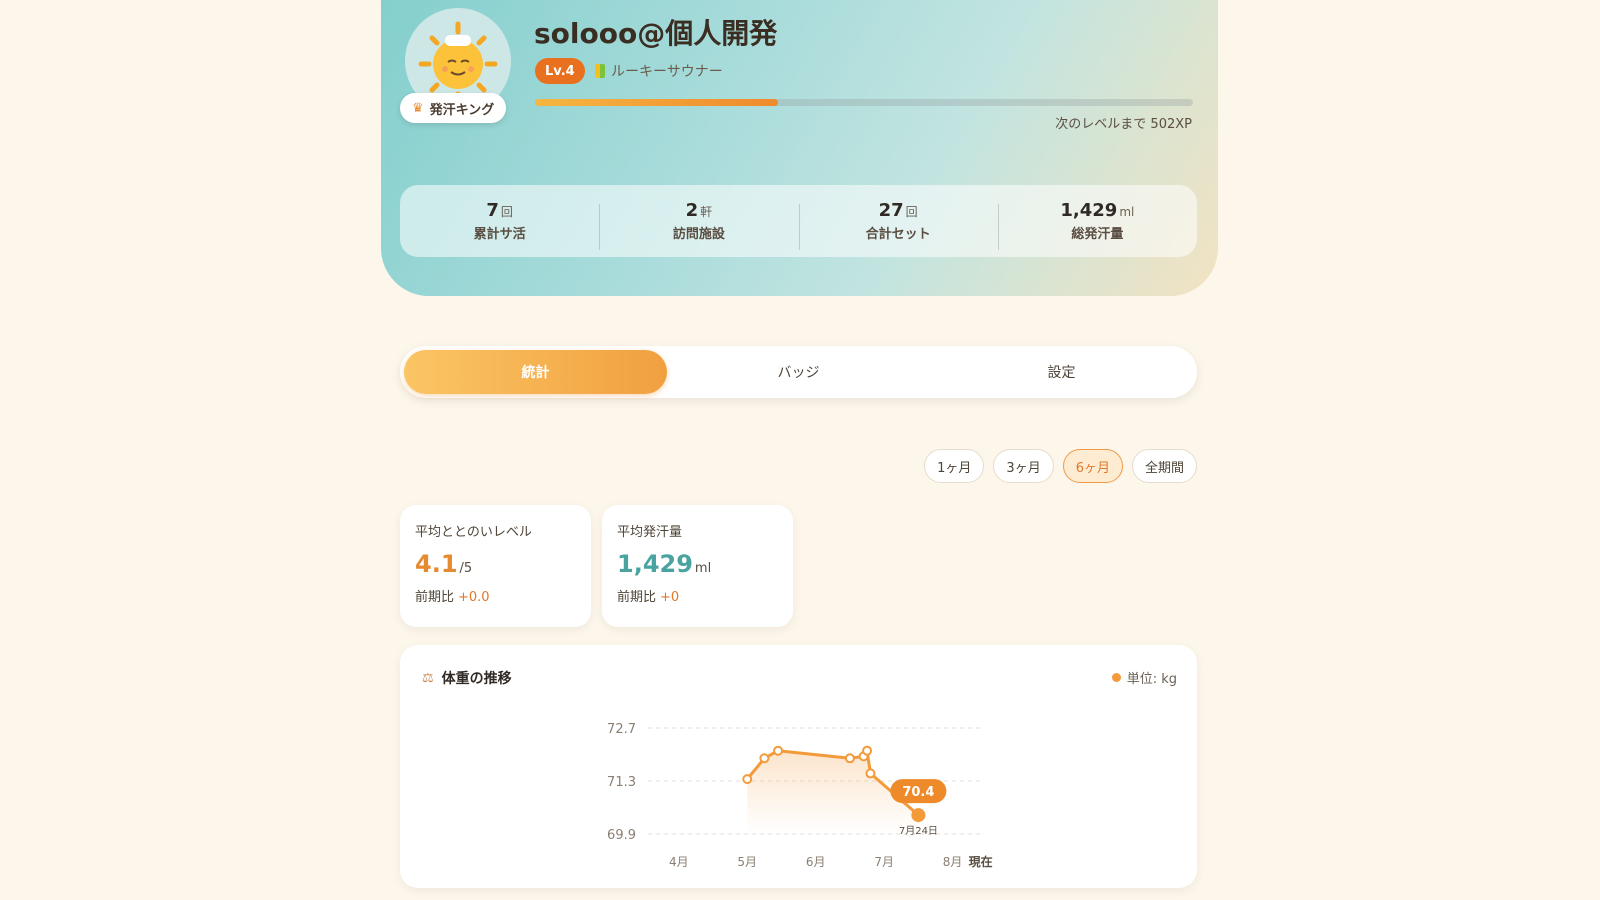 Image resolution: width=1600 pixels, height=900 pixels. Describe the element at coordinates (1060, 466) in the screenshot. I see `period-selector: 1ヶ月 3ヶ月 6ヶ月 全期間` at that location.